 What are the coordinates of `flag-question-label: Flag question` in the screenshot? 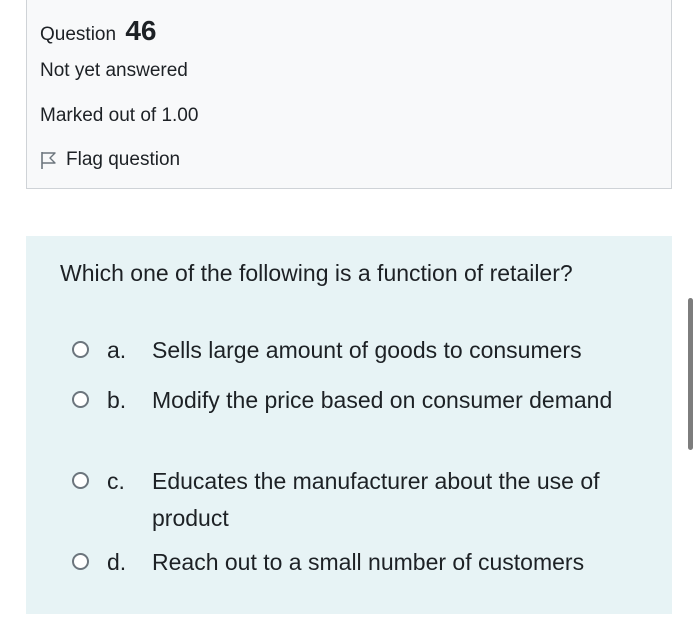 It's located at (123, 159).